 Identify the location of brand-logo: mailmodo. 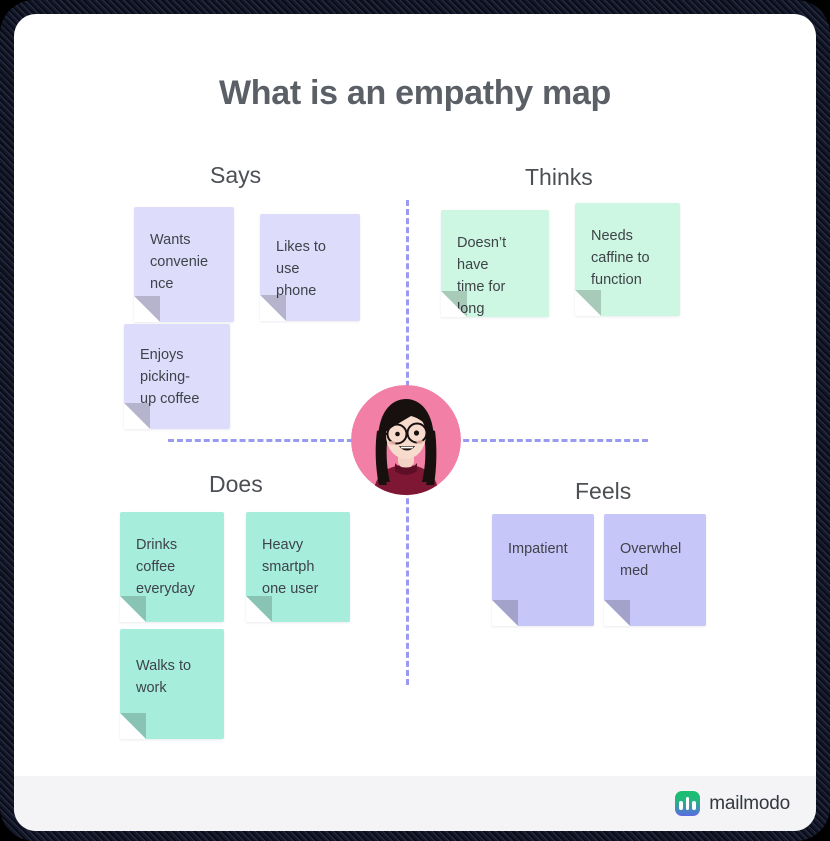
(732, 803).